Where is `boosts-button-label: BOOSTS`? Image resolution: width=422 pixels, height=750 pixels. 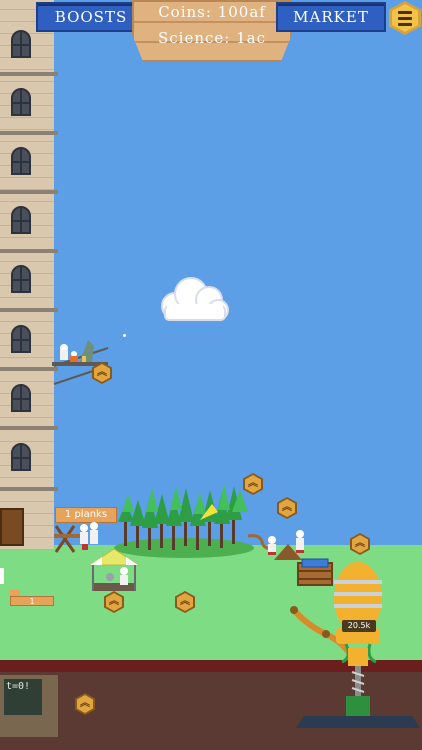 boosts-button-label: BOOSTS is located at coordinates (91, 17).